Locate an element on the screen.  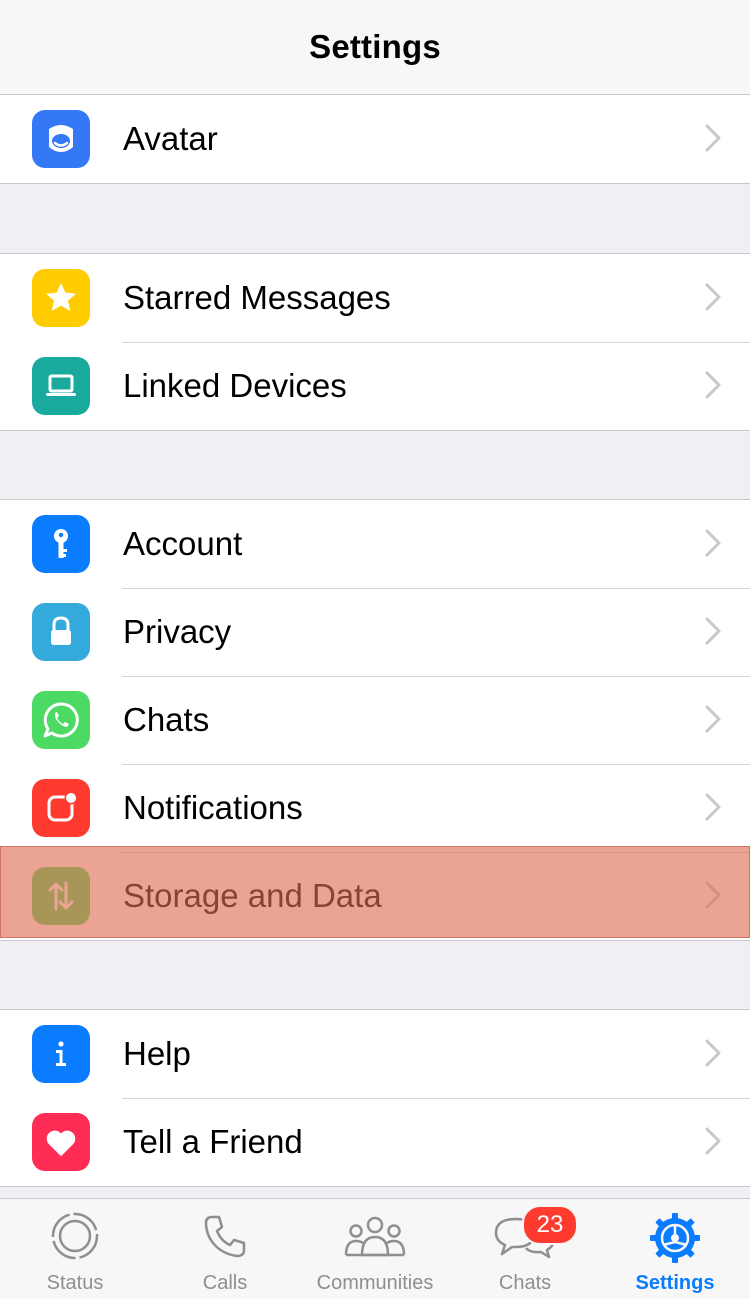
tab-label: Chats is located at coordinates (525, 1283).